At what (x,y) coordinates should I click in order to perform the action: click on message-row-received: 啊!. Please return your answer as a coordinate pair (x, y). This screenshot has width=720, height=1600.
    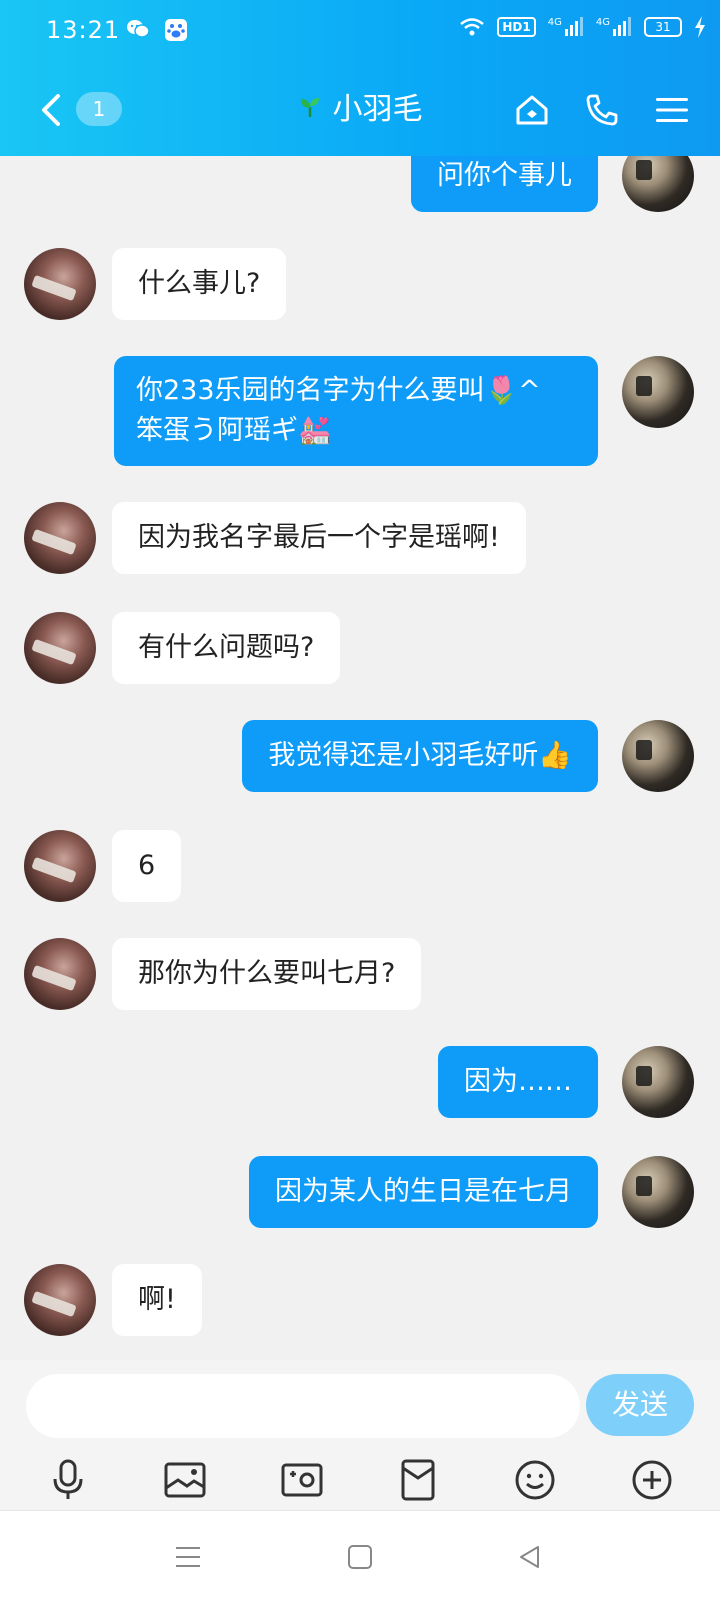
    Looking at the image, I should click on (360, 1302).